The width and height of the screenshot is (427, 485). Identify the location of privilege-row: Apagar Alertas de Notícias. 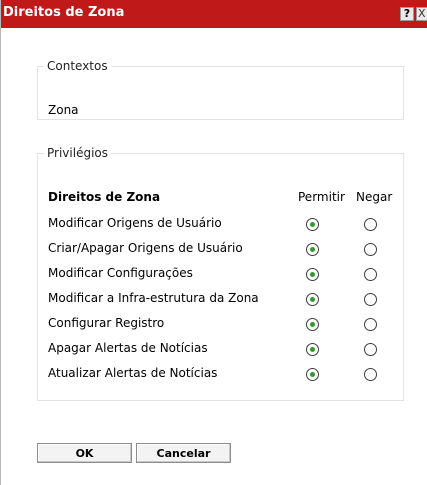
(220, 352).